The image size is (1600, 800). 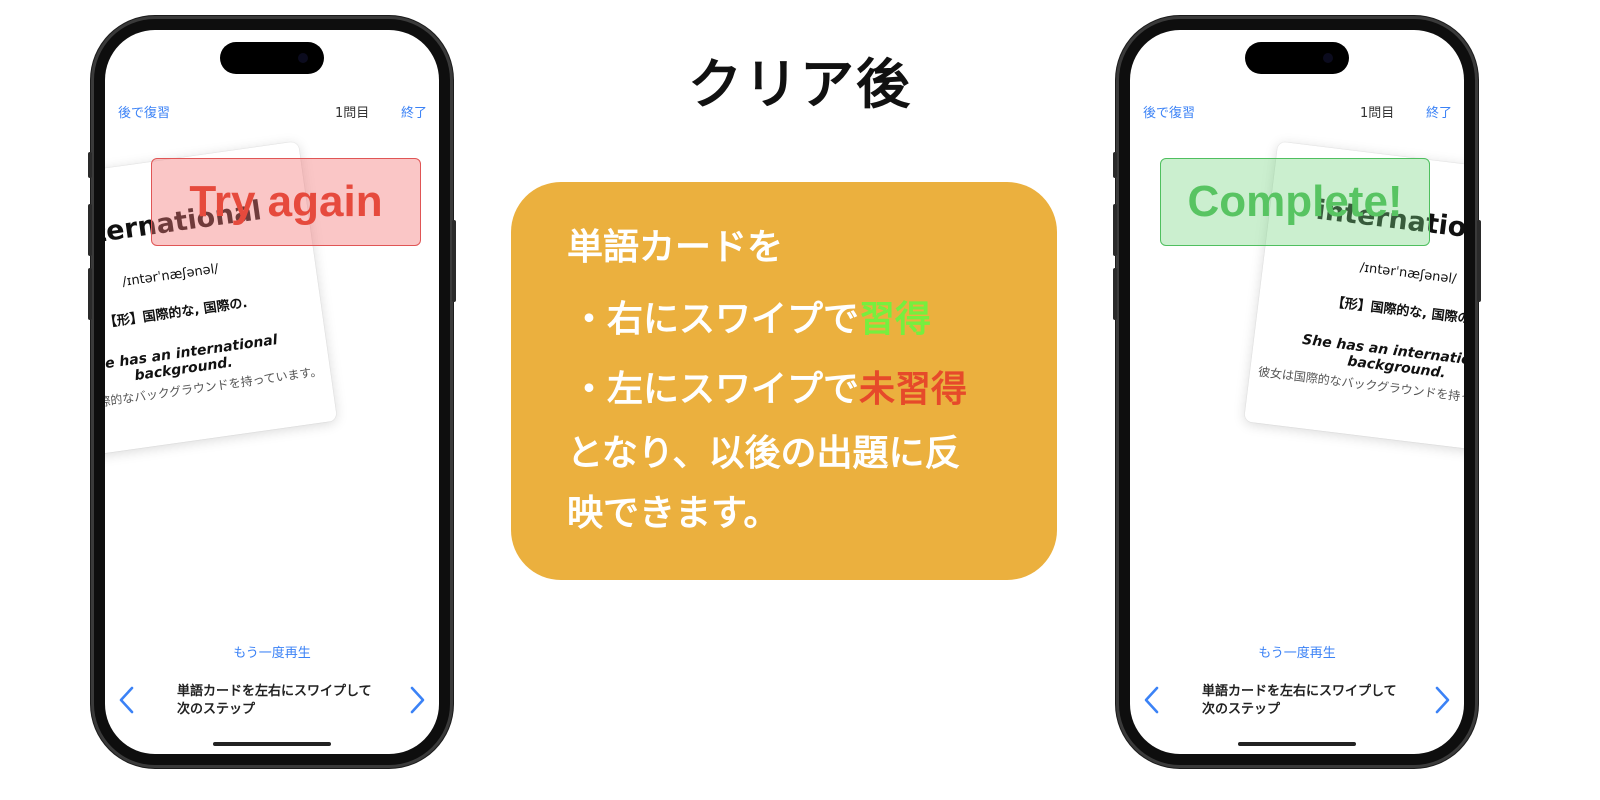 I want to click on review-later-button: 後で復習, so click(x=1169, y=111).